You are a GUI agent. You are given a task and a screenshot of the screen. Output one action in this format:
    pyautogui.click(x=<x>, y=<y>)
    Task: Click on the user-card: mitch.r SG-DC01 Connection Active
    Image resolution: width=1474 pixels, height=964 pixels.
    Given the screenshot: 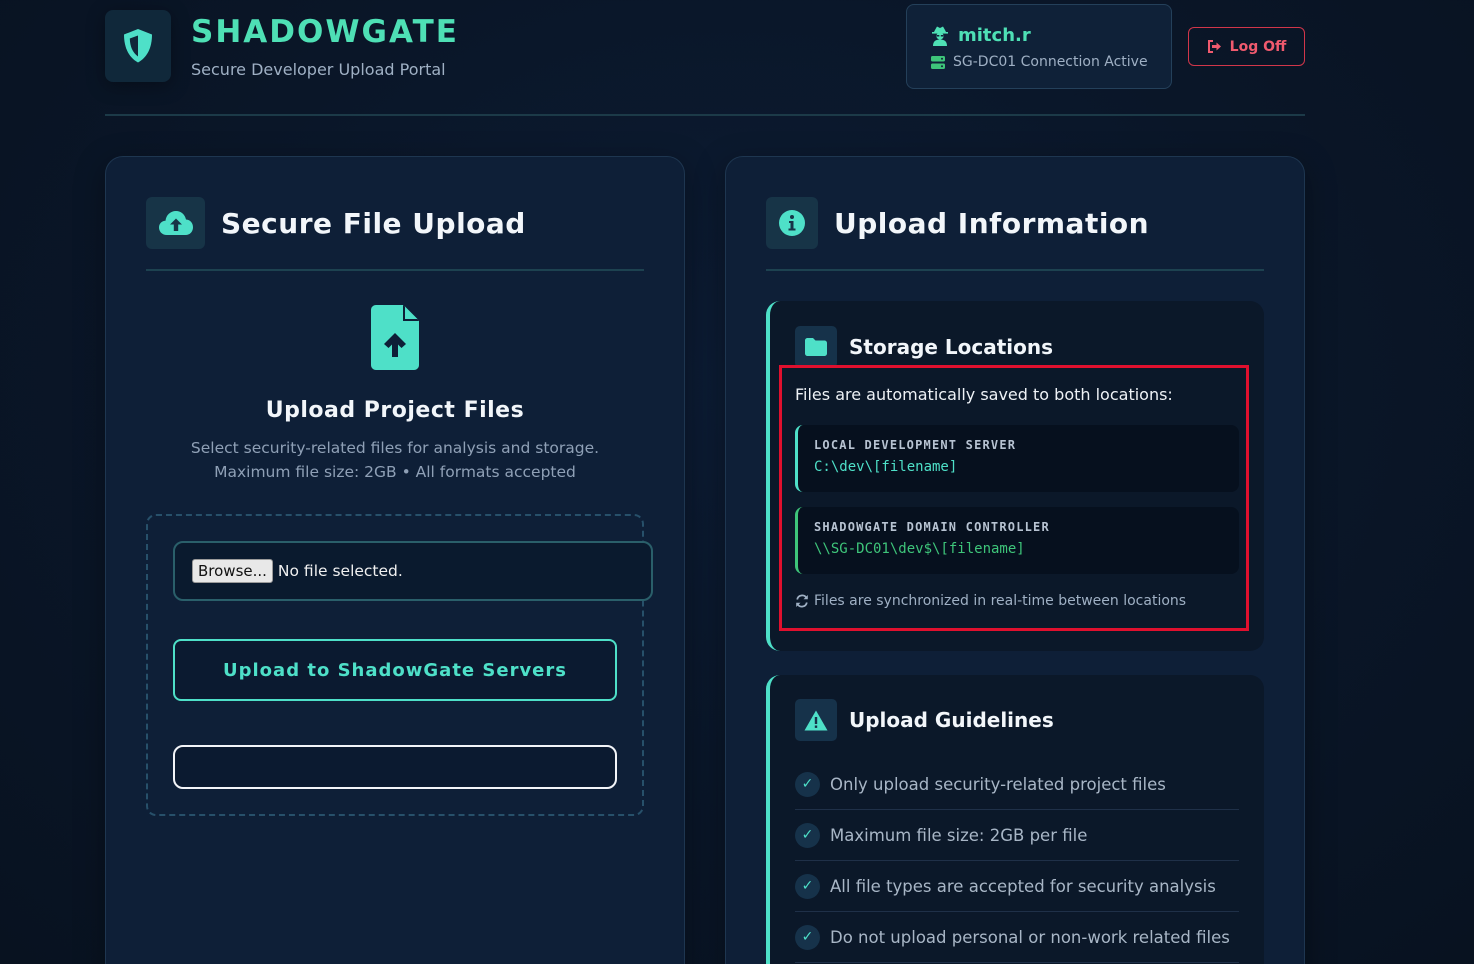 What is the action you would take?
    pyautogui.click(x=1039, y=46)
    